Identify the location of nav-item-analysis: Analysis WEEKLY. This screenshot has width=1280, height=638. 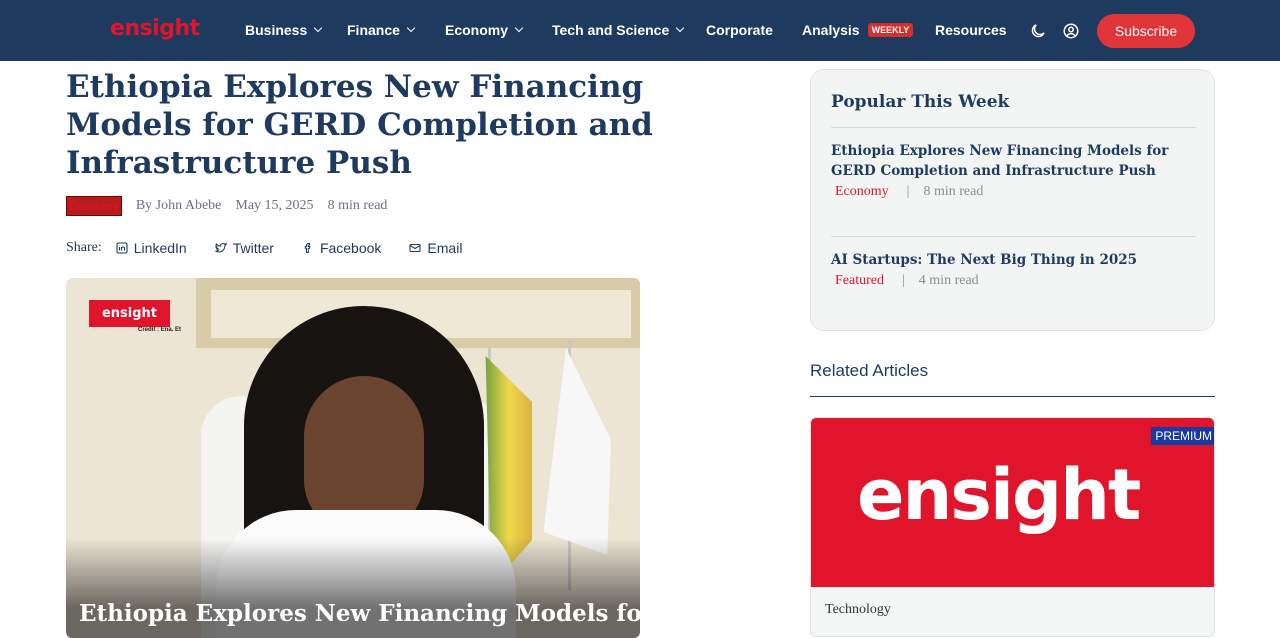
(858, 30).